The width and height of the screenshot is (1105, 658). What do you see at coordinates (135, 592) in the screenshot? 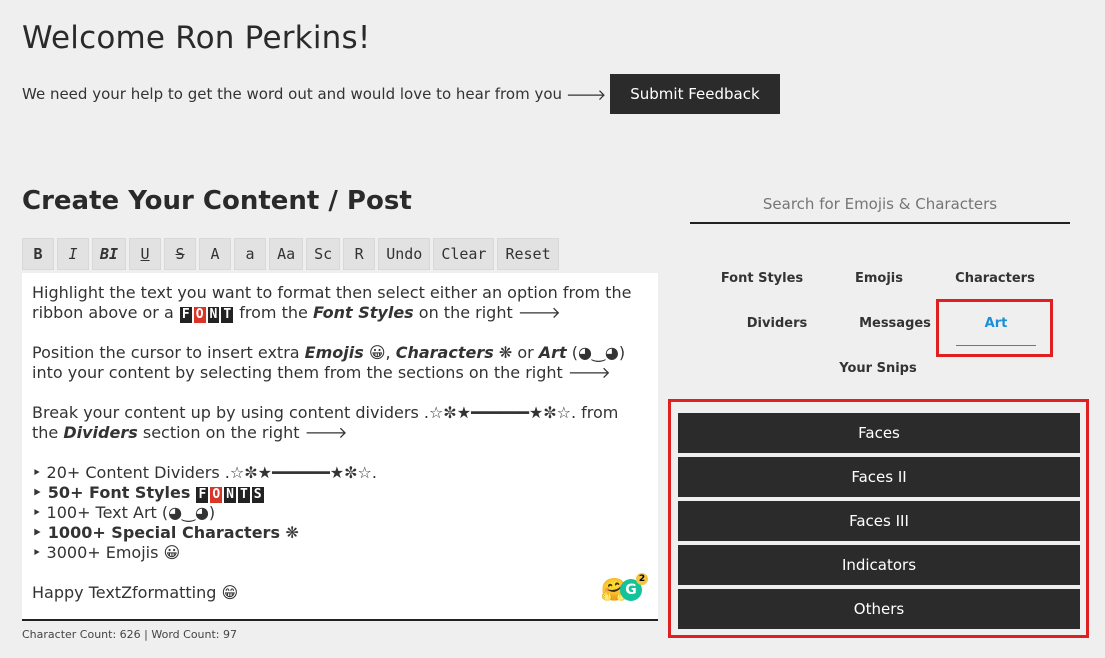
I see `closing-line: Happy TextZformatting 😁` at bounding box center [135, 592].